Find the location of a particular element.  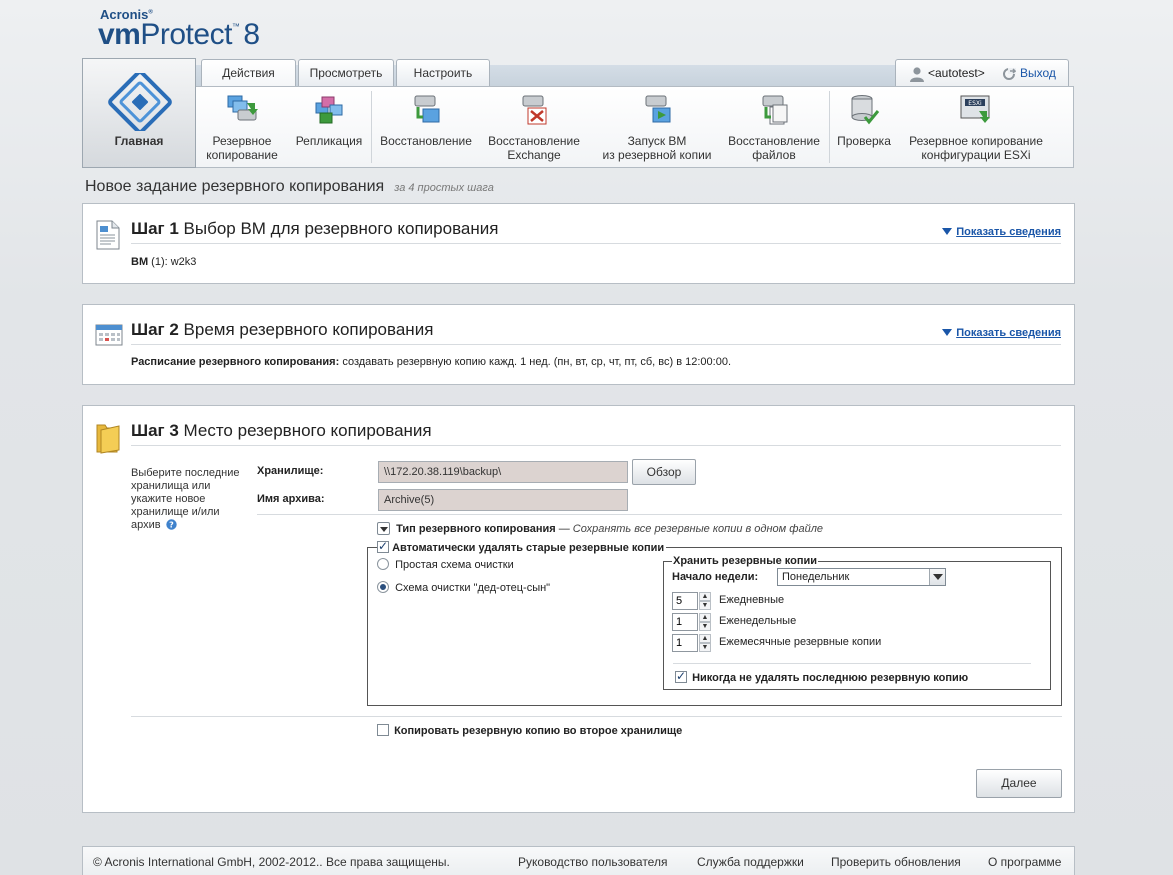

replication-button: Репликация is located at coordinates (329, 127).